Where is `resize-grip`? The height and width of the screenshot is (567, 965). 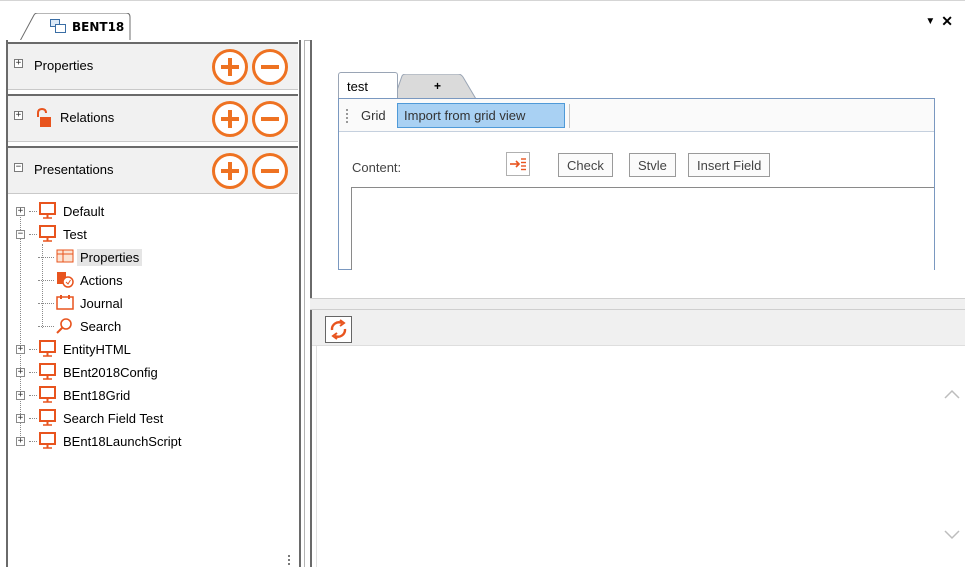 resize-grip is located at coordinates (290, 560).